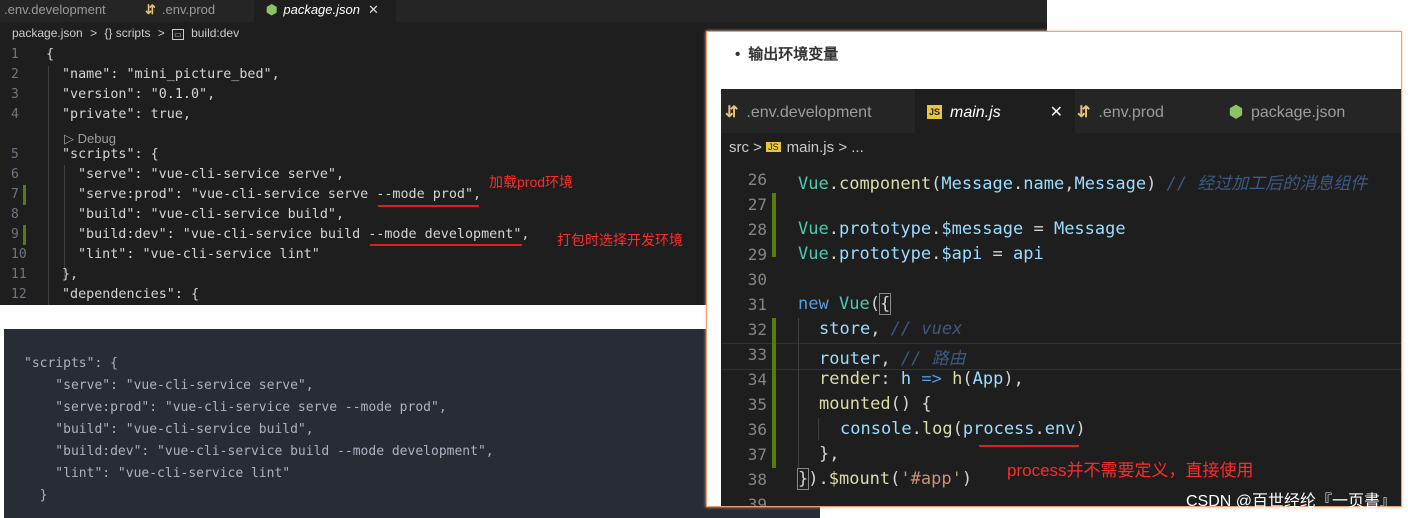 The width and height of the screenshot is (1408, 518). What do you see at coordinates (811, 147) in the screenshot?
I see `breadcrumb-item: main.js` at bounding box center [811, 147].